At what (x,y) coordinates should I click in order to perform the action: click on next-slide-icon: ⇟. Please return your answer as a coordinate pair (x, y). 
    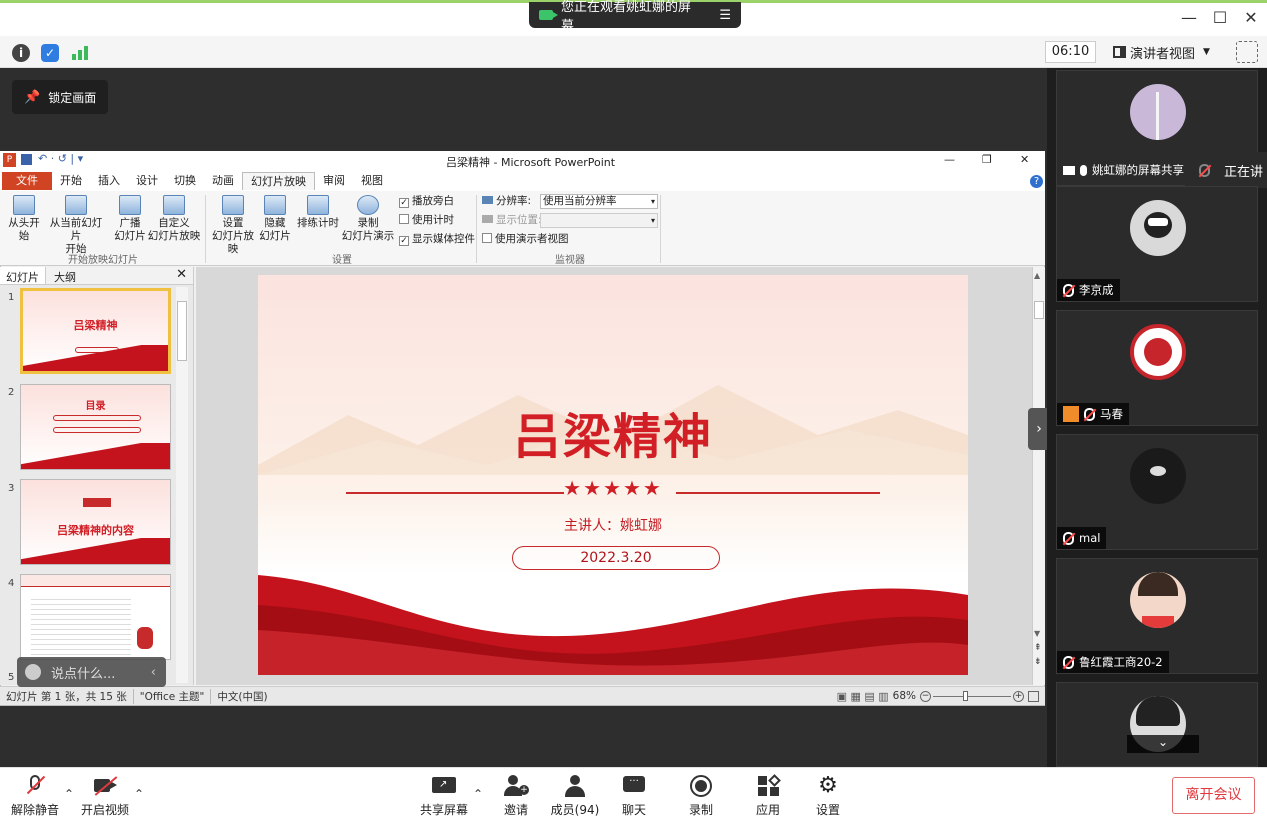
    Looking at the image, I should click on (1038, 662).